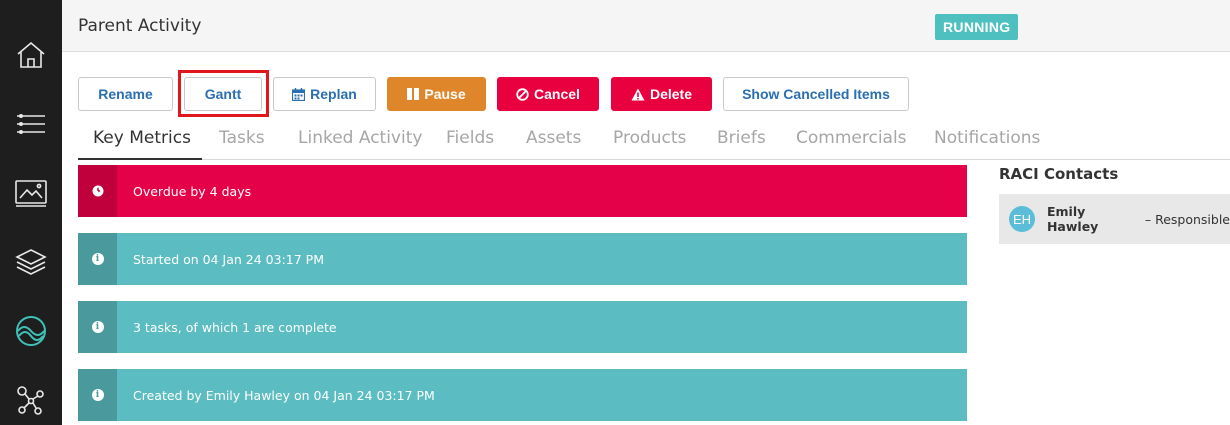  What do you see at coordinates (192, 191) in the screenshot?
I see `metric-text: Overdue by 4 days` at bounding box center [192, 191].